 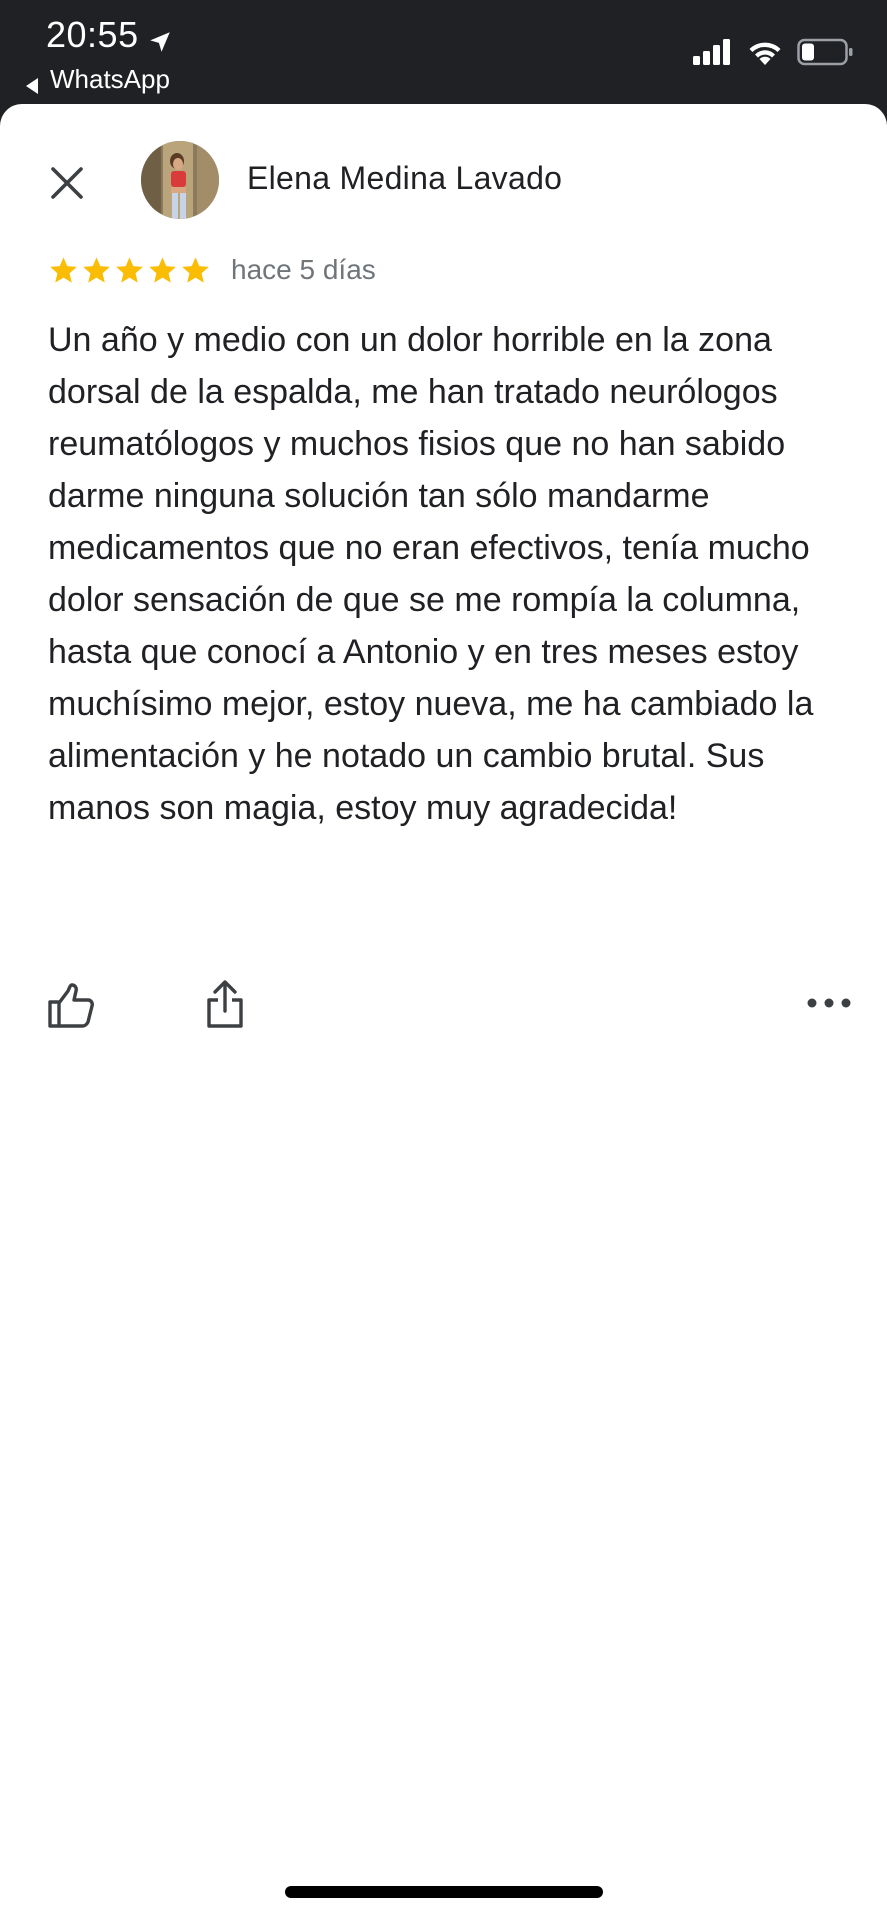 I want to click on star-rating, so click(x=129, y=270).